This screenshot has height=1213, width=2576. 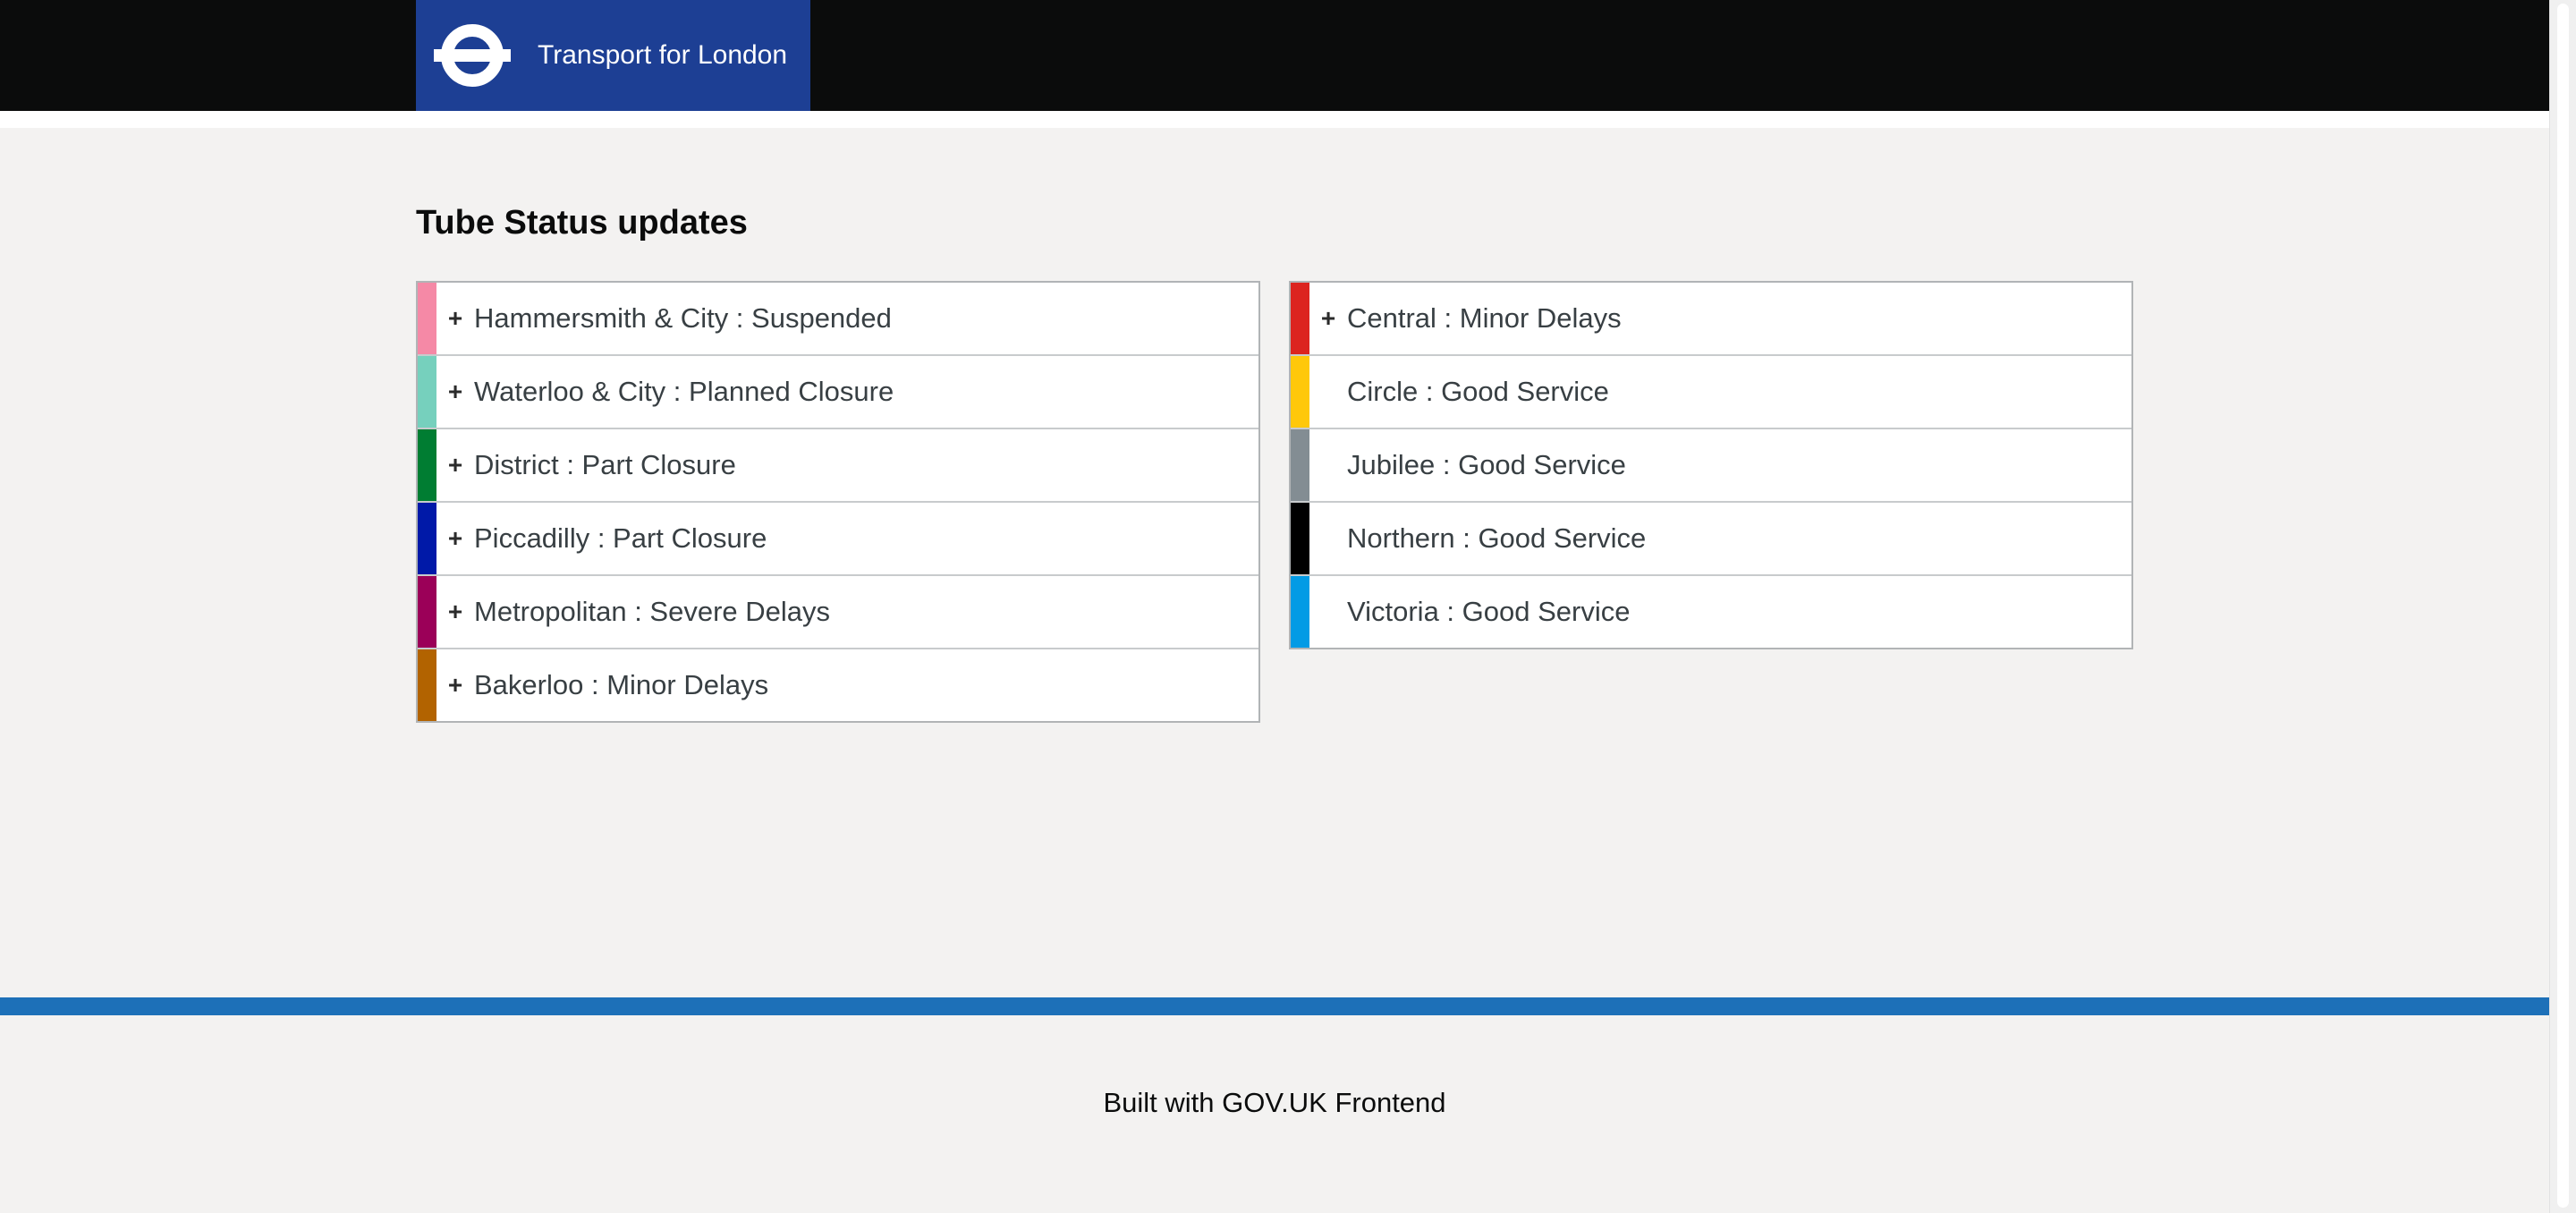 I want to click on line-status-bakerloo: + Bakerloo : Minor Delays, so click(x=838, y=685).